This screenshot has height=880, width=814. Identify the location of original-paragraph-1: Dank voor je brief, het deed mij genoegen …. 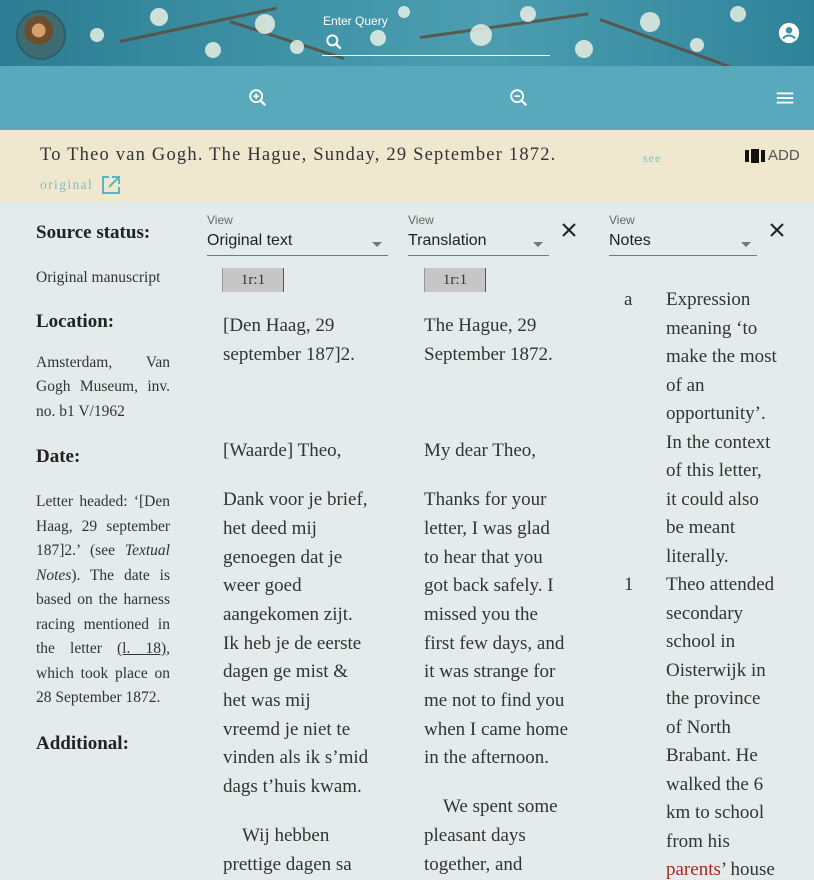
(296, 643).